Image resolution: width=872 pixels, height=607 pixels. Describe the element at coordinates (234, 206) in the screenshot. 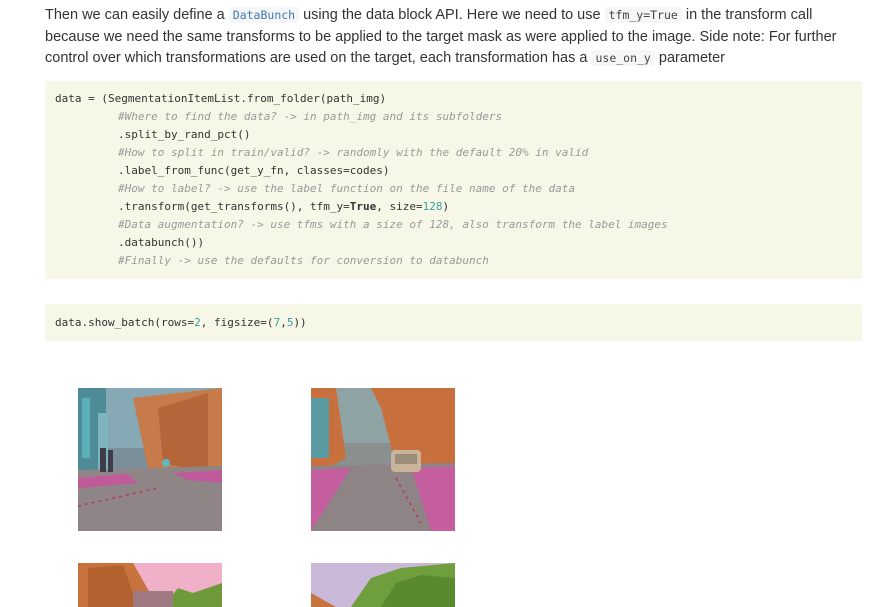

I see `code-token: .transform(get_transforms(), tfm_y=` at that location.